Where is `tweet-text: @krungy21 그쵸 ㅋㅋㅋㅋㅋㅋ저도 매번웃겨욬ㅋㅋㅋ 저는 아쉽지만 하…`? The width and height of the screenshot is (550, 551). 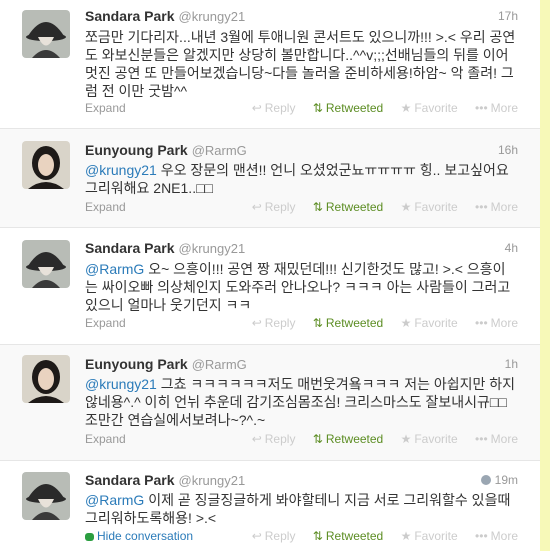 tweet-text: @krungy21 그쵸 ㅋㅋㅋㅋㅋㅋ저도 매번웃겨욬ㅋㅋㅋ 저는 아쉽지만 하… is located at coordinates (300, 402).